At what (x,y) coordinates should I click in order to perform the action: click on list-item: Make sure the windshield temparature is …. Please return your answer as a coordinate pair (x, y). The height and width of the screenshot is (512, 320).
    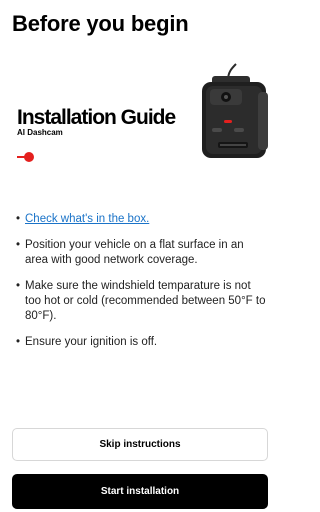
    Looking at the image, I should click on (141, 301).